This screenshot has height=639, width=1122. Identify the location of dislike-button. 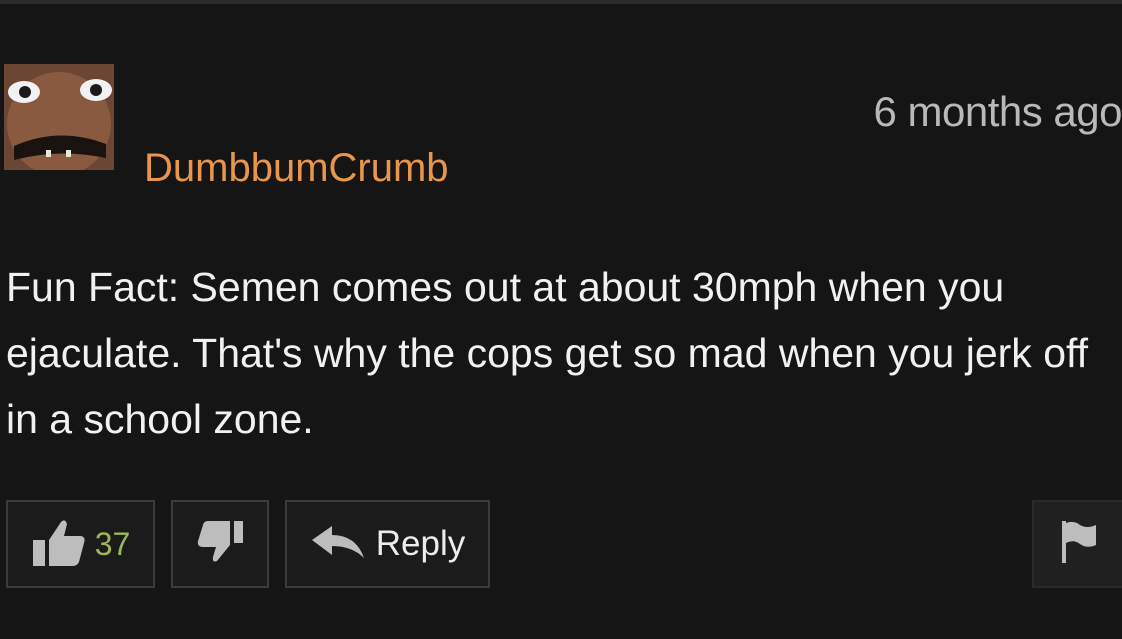
(220, 544).